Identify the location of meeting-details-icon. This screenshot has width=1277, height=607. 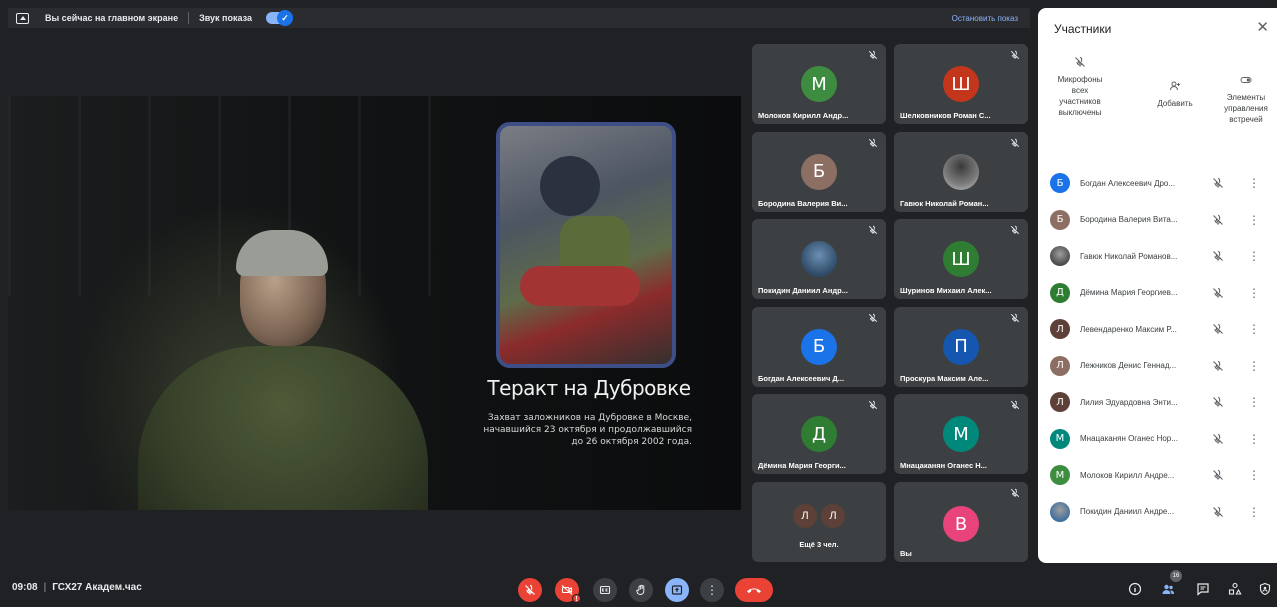
(1135, 589).